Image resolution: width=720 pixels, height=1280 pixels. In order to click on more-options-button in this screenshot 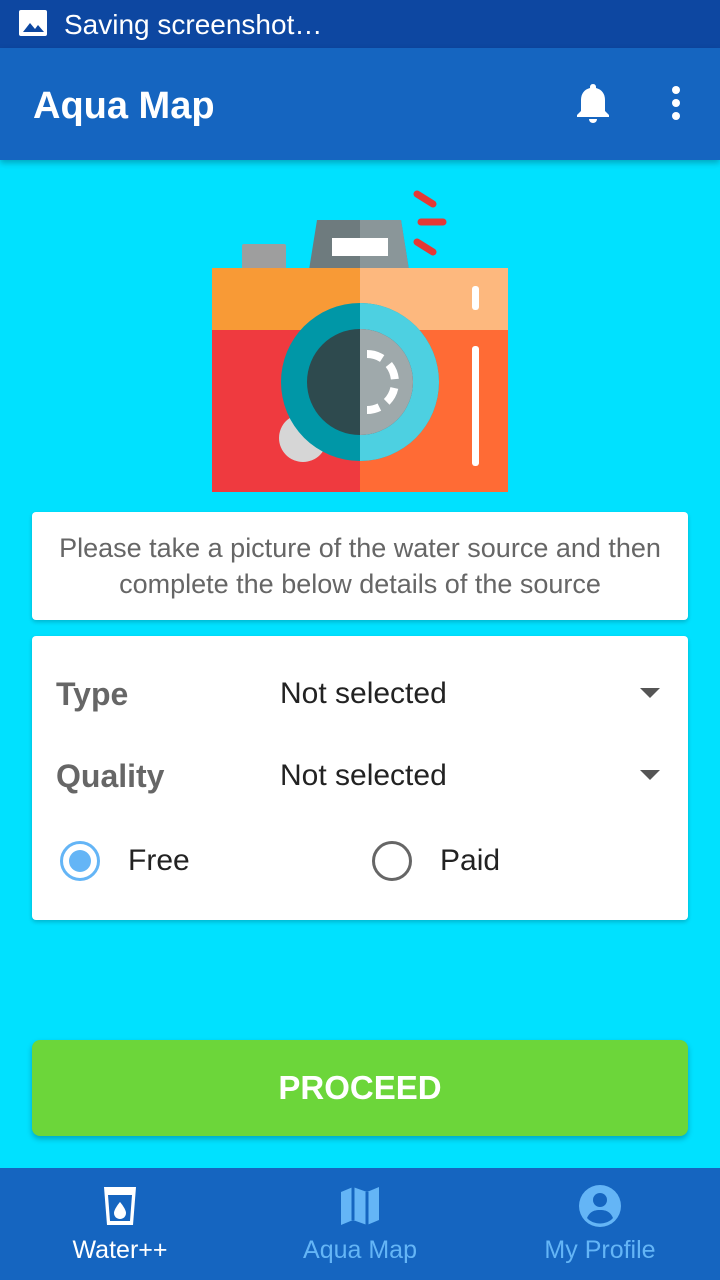, I will do `click(676, 103)`.